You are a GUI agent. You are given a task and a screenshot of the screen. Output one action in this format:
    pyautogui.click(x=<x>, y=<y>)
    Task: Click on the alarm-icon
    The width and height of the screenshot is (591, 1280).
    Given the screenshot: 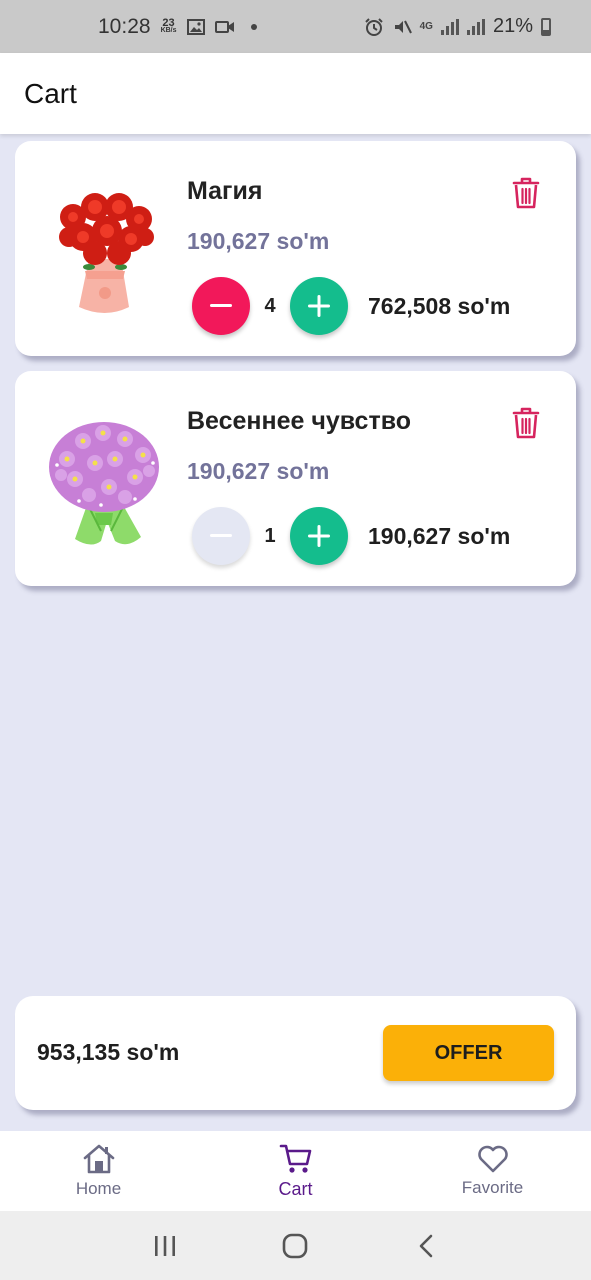 What is the action you would take?
    pyautogui.click(x=373, y=26)
    